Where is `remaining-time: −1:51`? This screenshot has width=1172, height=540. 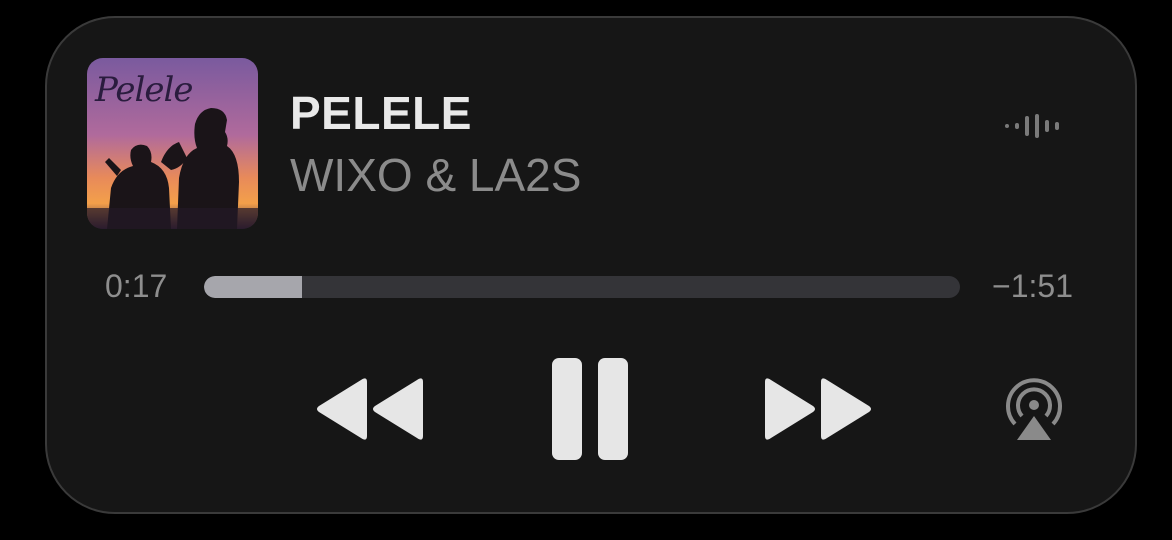
remaining-time: −1:51 is located at coordinates (1032, 286).